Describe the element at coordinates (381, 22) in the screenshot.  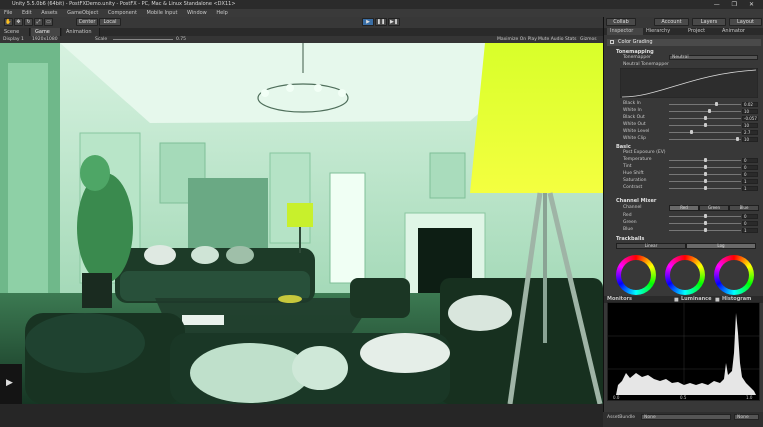
I see `pause-button: ❚❚` at that location.